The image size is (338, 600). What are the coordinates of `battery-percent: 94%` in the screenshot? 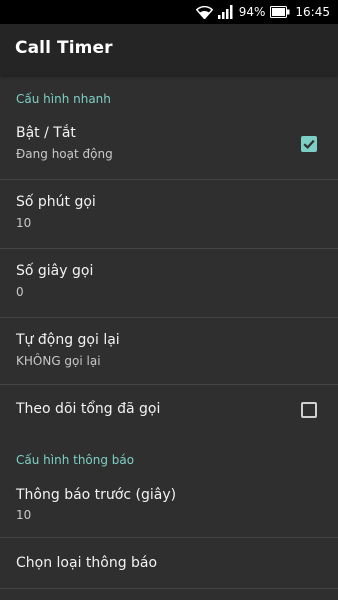 It's located at (252, 12).